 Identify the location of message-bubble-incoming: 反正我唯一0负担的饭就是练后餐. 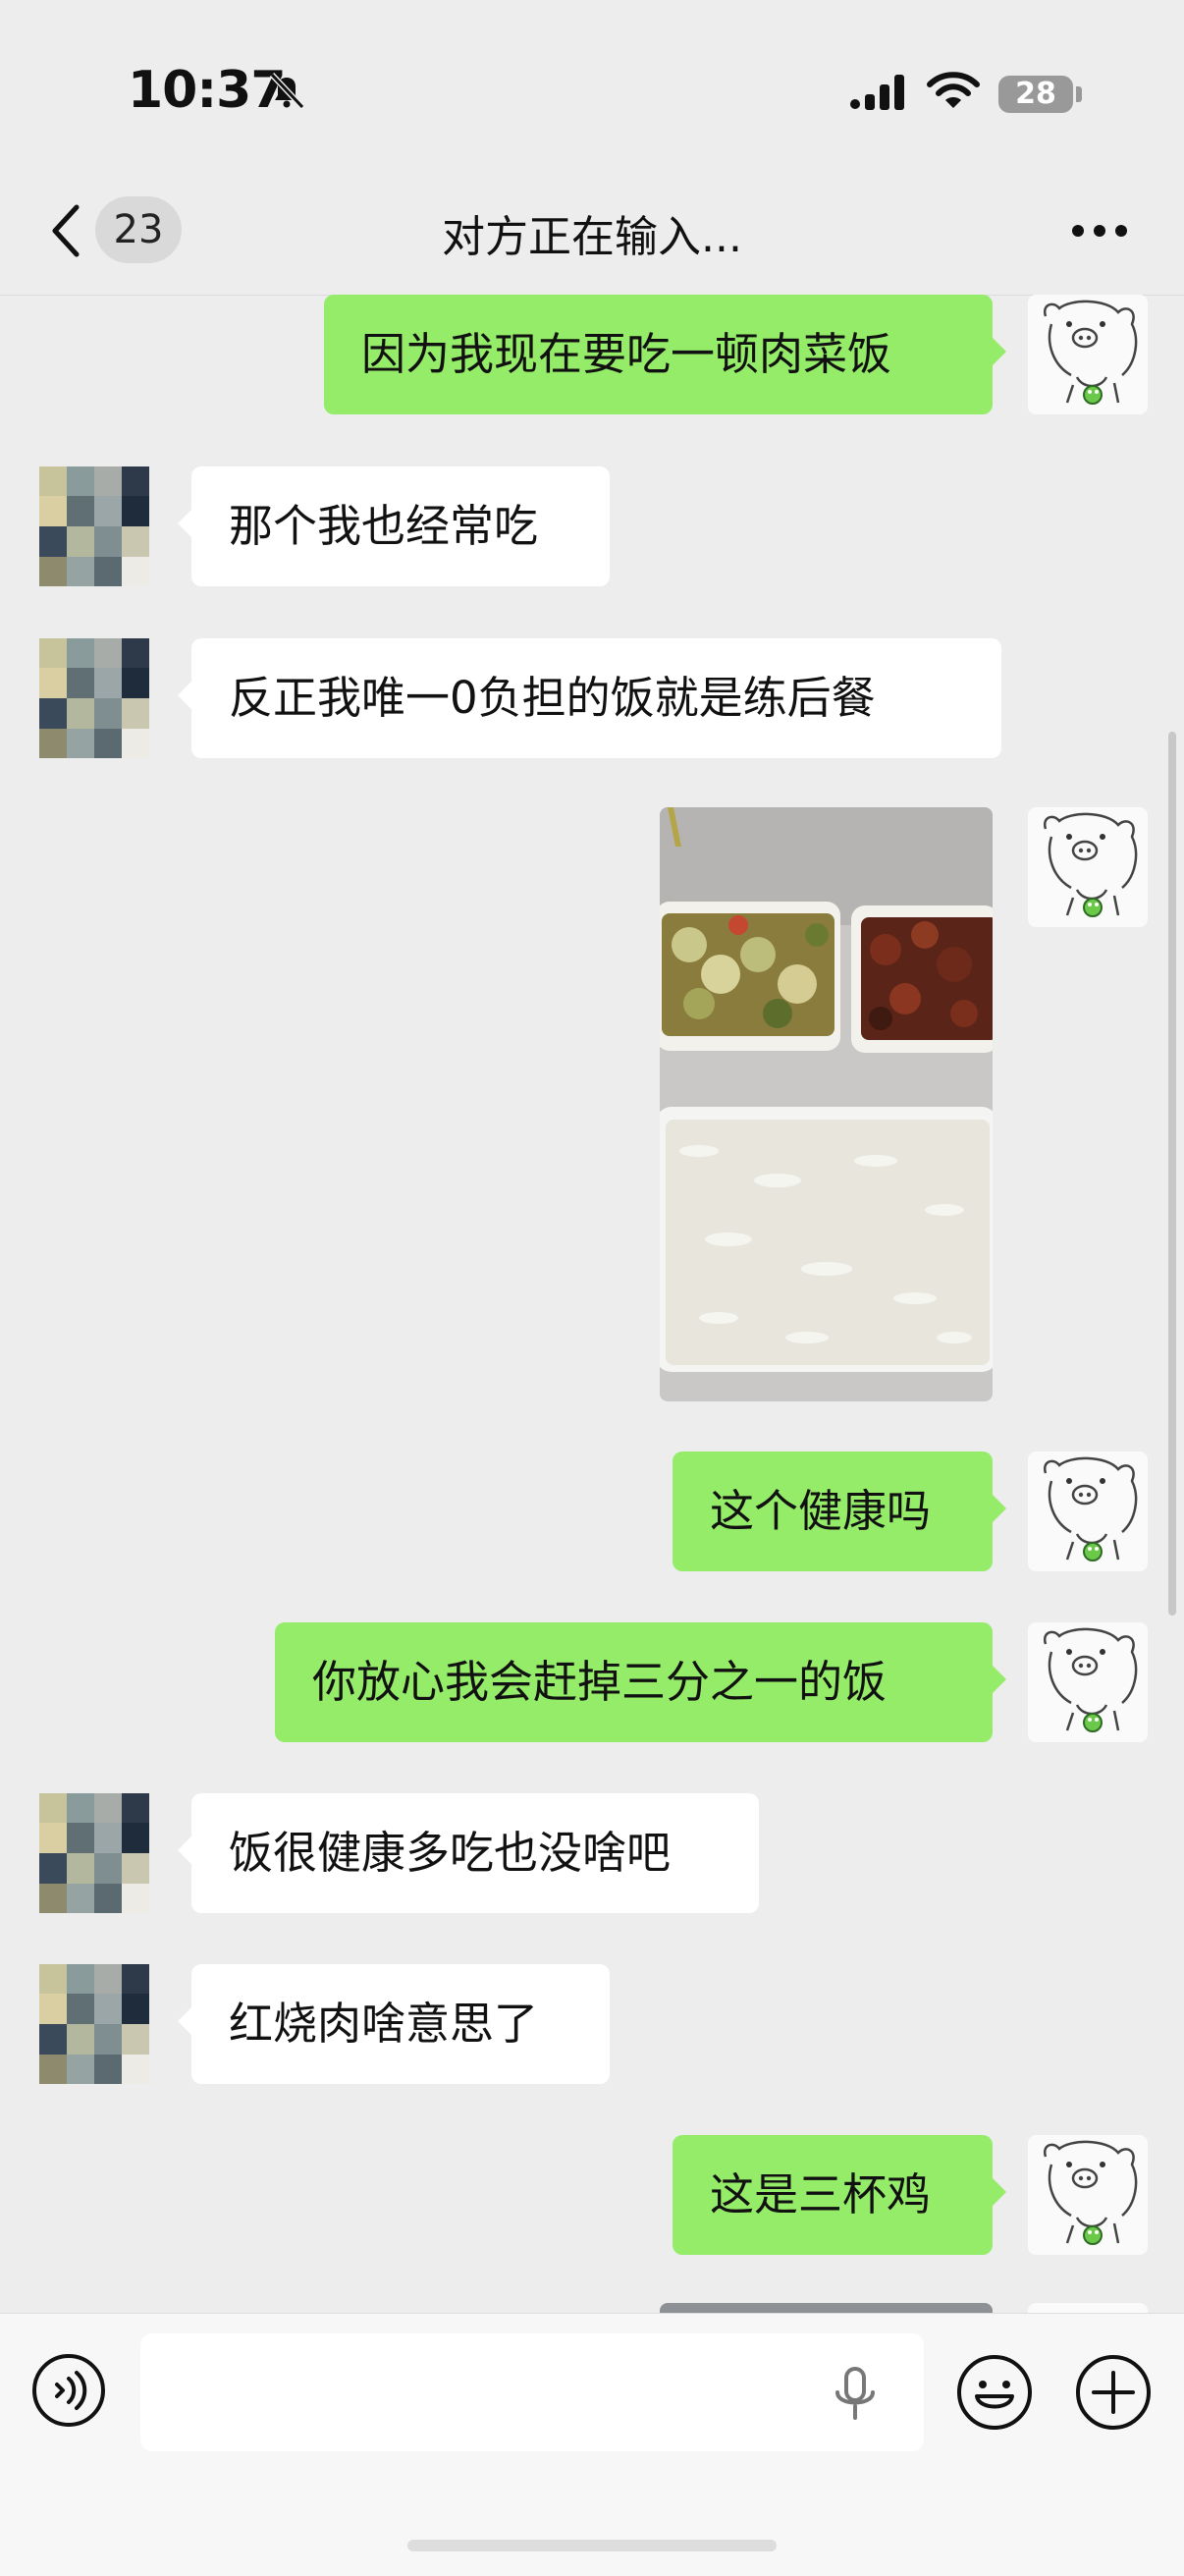
(589, 698).